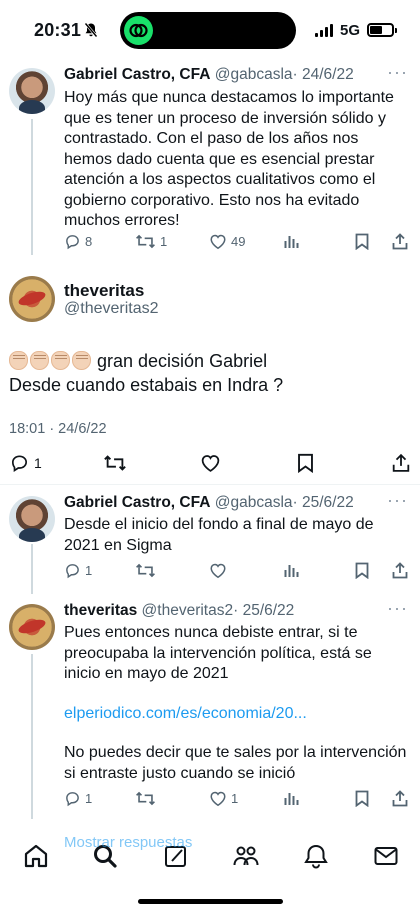 Image resolution: width=420 pixels, height=913 pixels. What do you see at coordinates (323, 30) in the screenshot?
I see `signal-icon` at bounding box center [323, 30].